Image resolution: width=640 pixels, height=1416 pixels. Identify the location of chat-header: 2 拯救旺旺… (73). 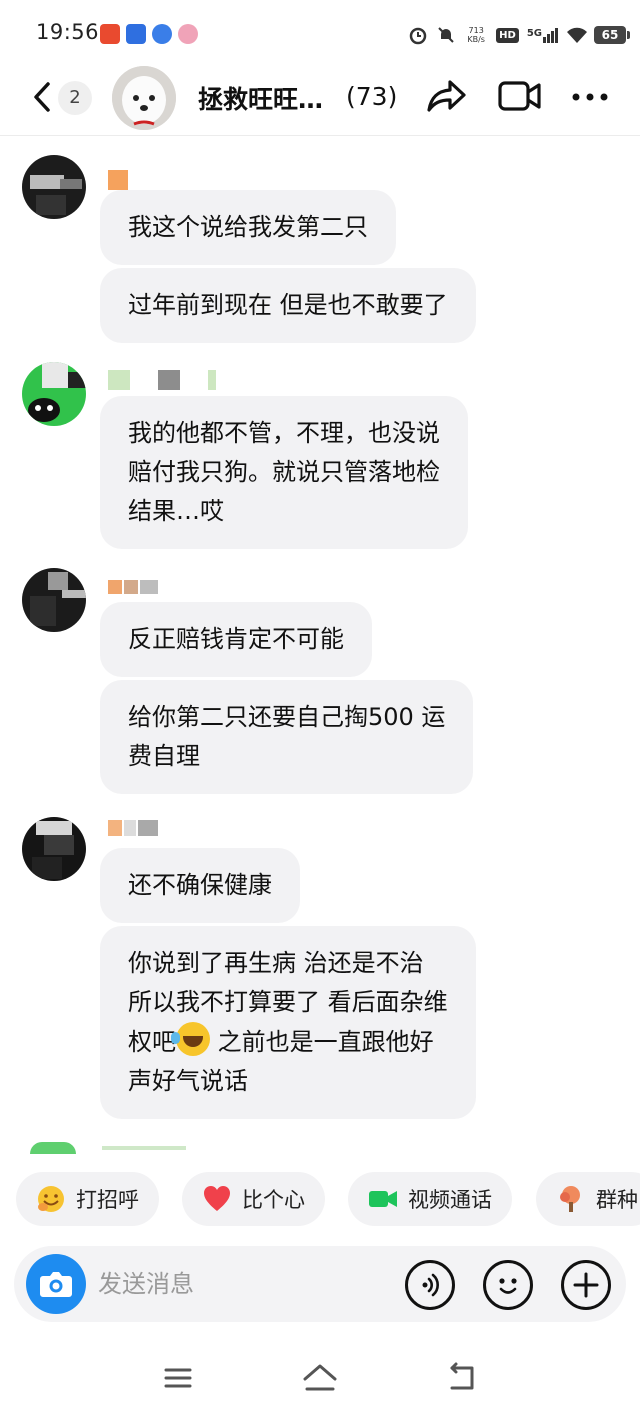
(320, 101).